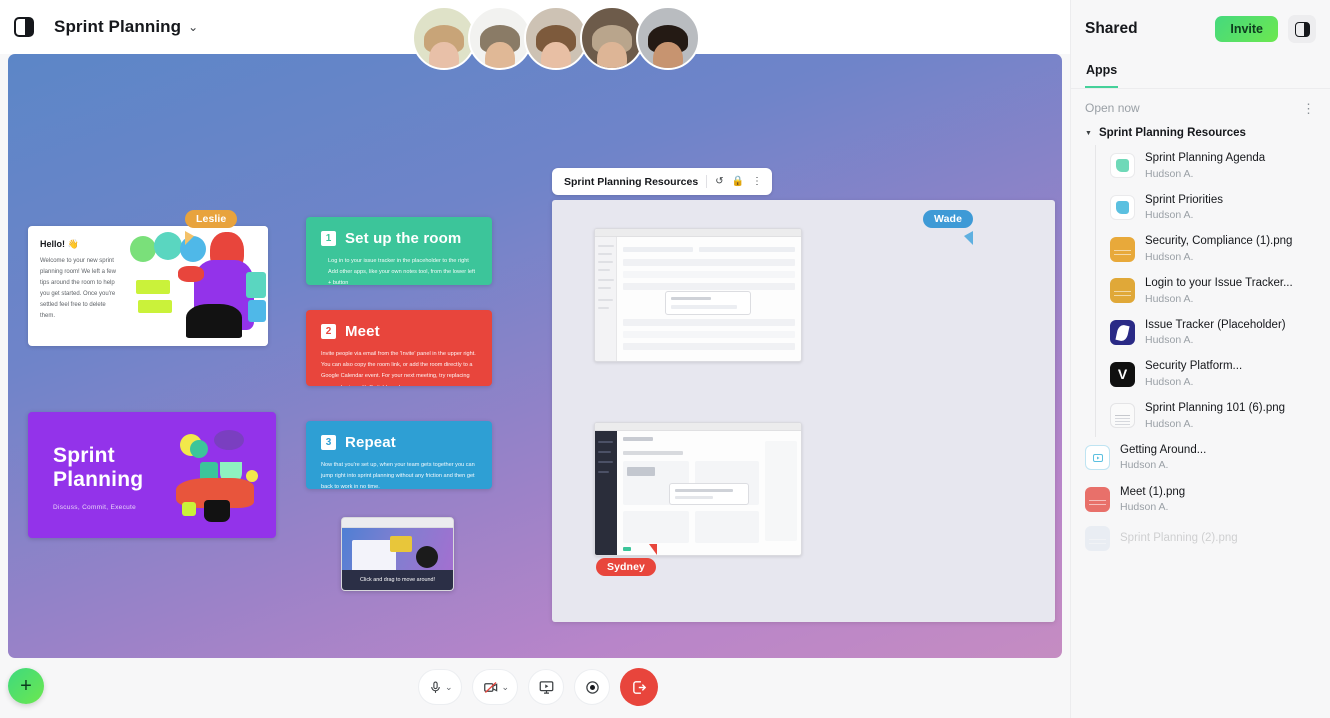  I want to click on list-item: V Security Platform... Hudson A., so click(1213, 374).